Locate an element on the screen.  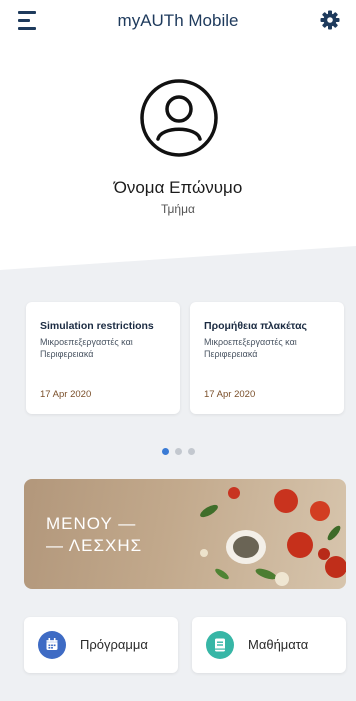
schedule-button: Πρόγραμμα is located at coordinates (101, 645).